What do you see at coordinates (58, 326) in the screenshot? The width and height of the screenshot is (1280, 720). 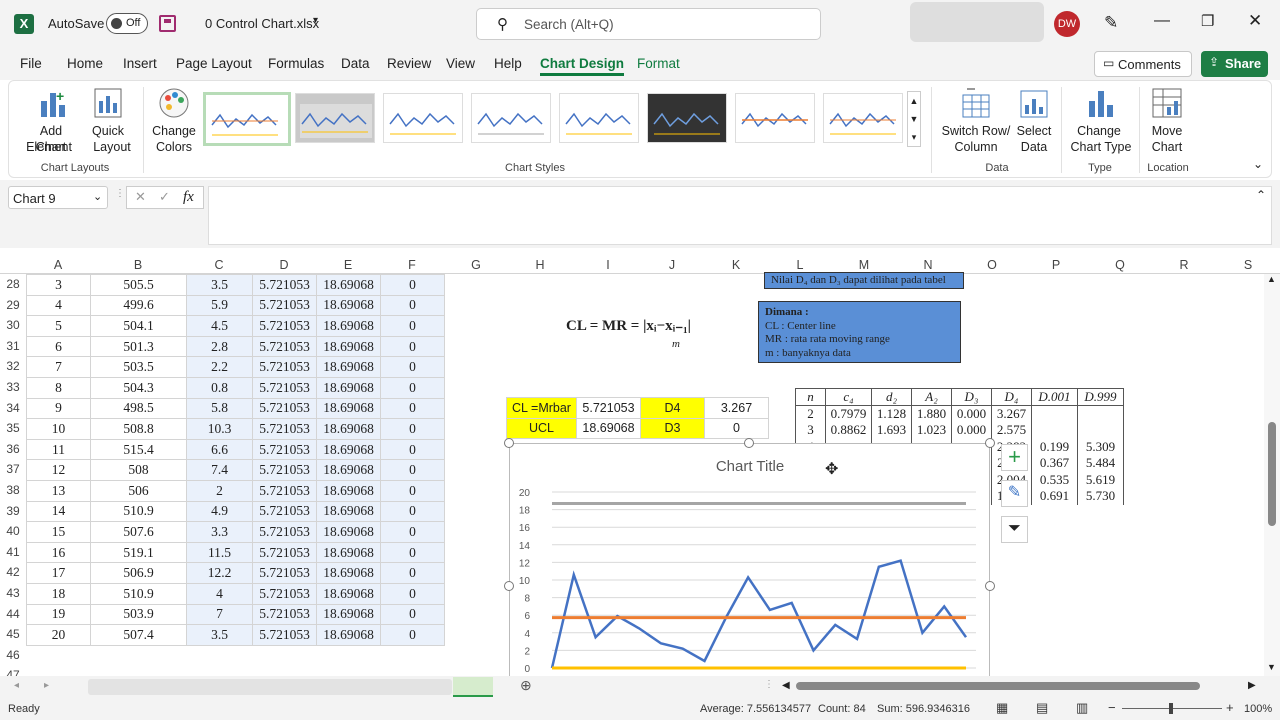 I see `cell-a: 5` at bounding box center [58, 326].